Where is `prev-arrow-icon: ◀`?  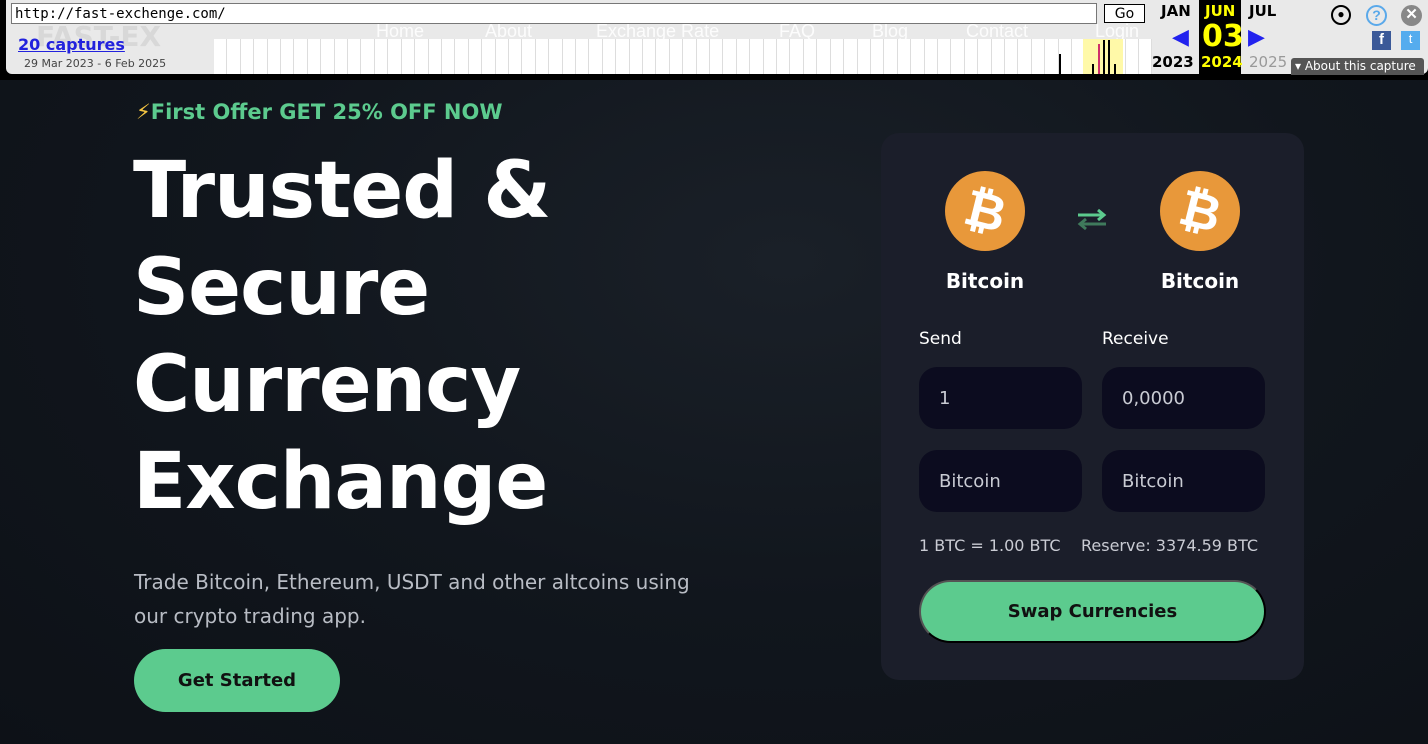
prev-arrow-icon: ◀ is located at coordinates (1180, 37).